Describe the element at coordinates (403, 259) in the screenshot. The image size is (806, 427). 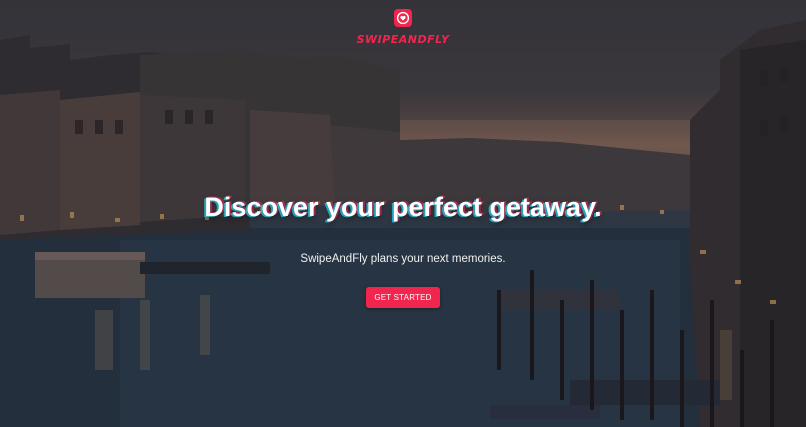
I see `hero-subtitle: SwipeAndFly plans your next memories.` at that location.